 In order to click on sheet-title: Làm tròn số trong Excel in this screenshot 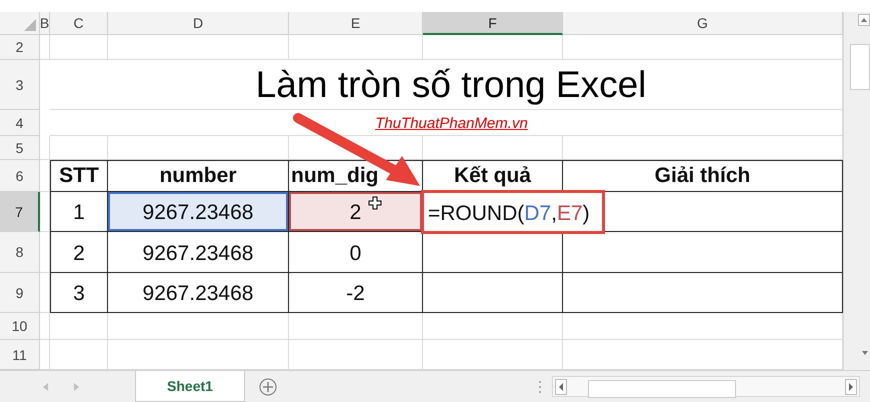, I will do `click(446, 85)`.